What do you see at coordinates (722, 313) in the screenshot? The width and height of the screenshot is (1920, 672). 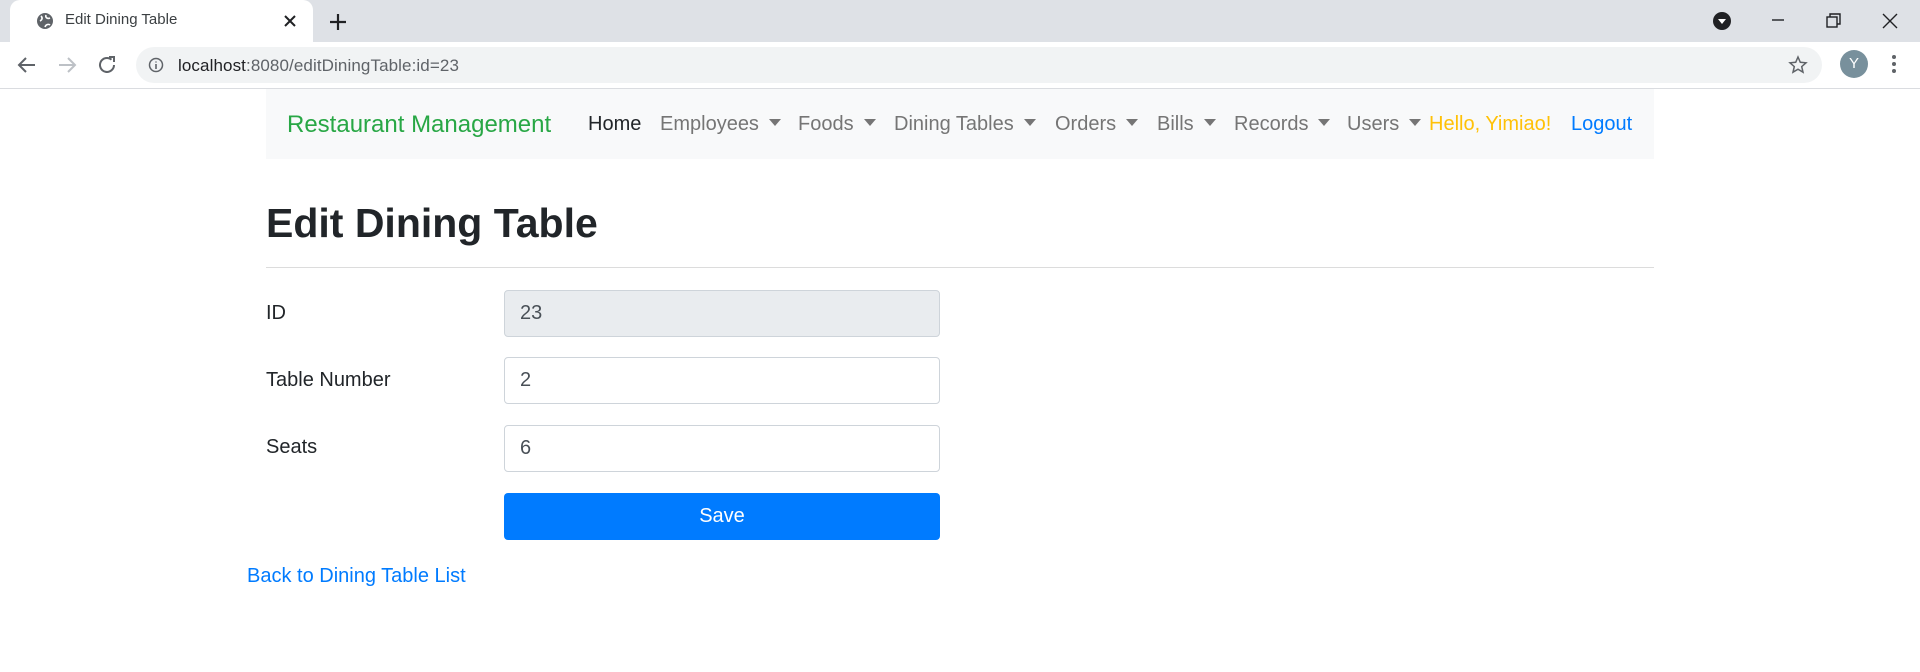 I see `id-field` at bounding box center [722, 313].